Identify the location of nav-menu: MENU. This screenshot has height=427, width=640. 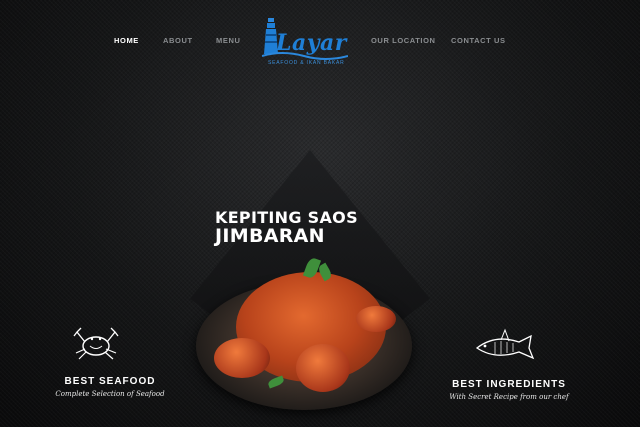
(228, 40).